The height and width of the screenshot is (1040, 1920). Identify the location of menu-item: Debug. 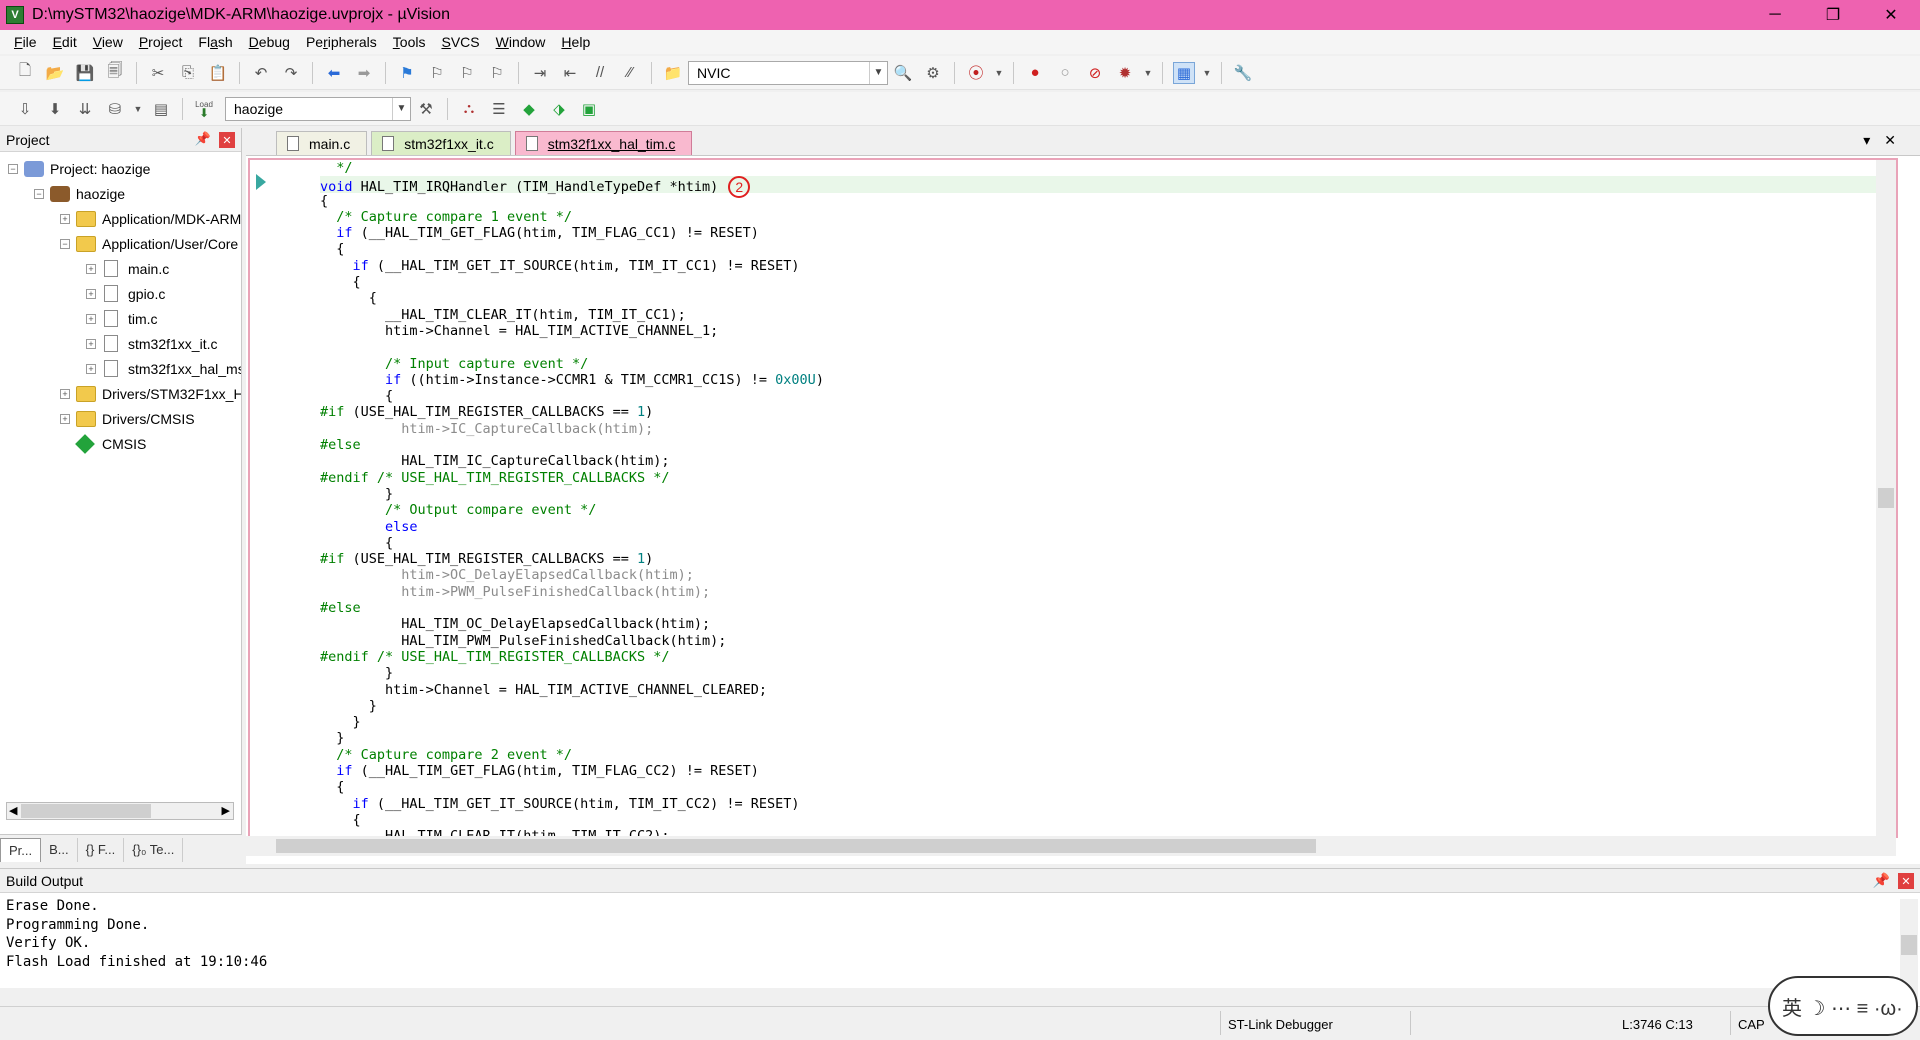
(269, 42).